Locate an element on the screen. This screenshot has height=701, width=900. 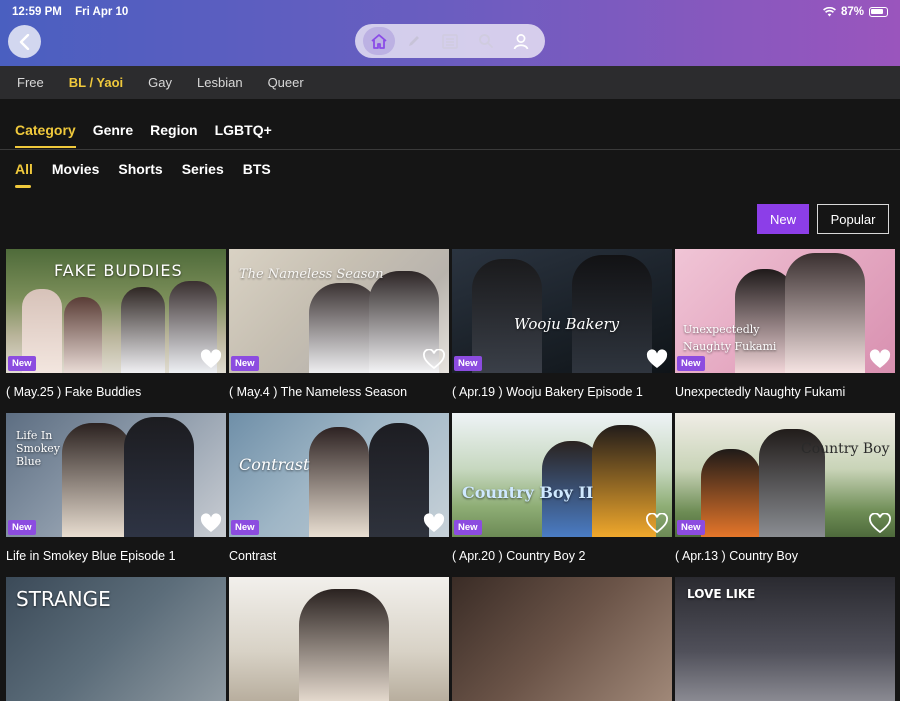
video-thumbnail: LOVE LIKE is located at coordinates (785, 639).